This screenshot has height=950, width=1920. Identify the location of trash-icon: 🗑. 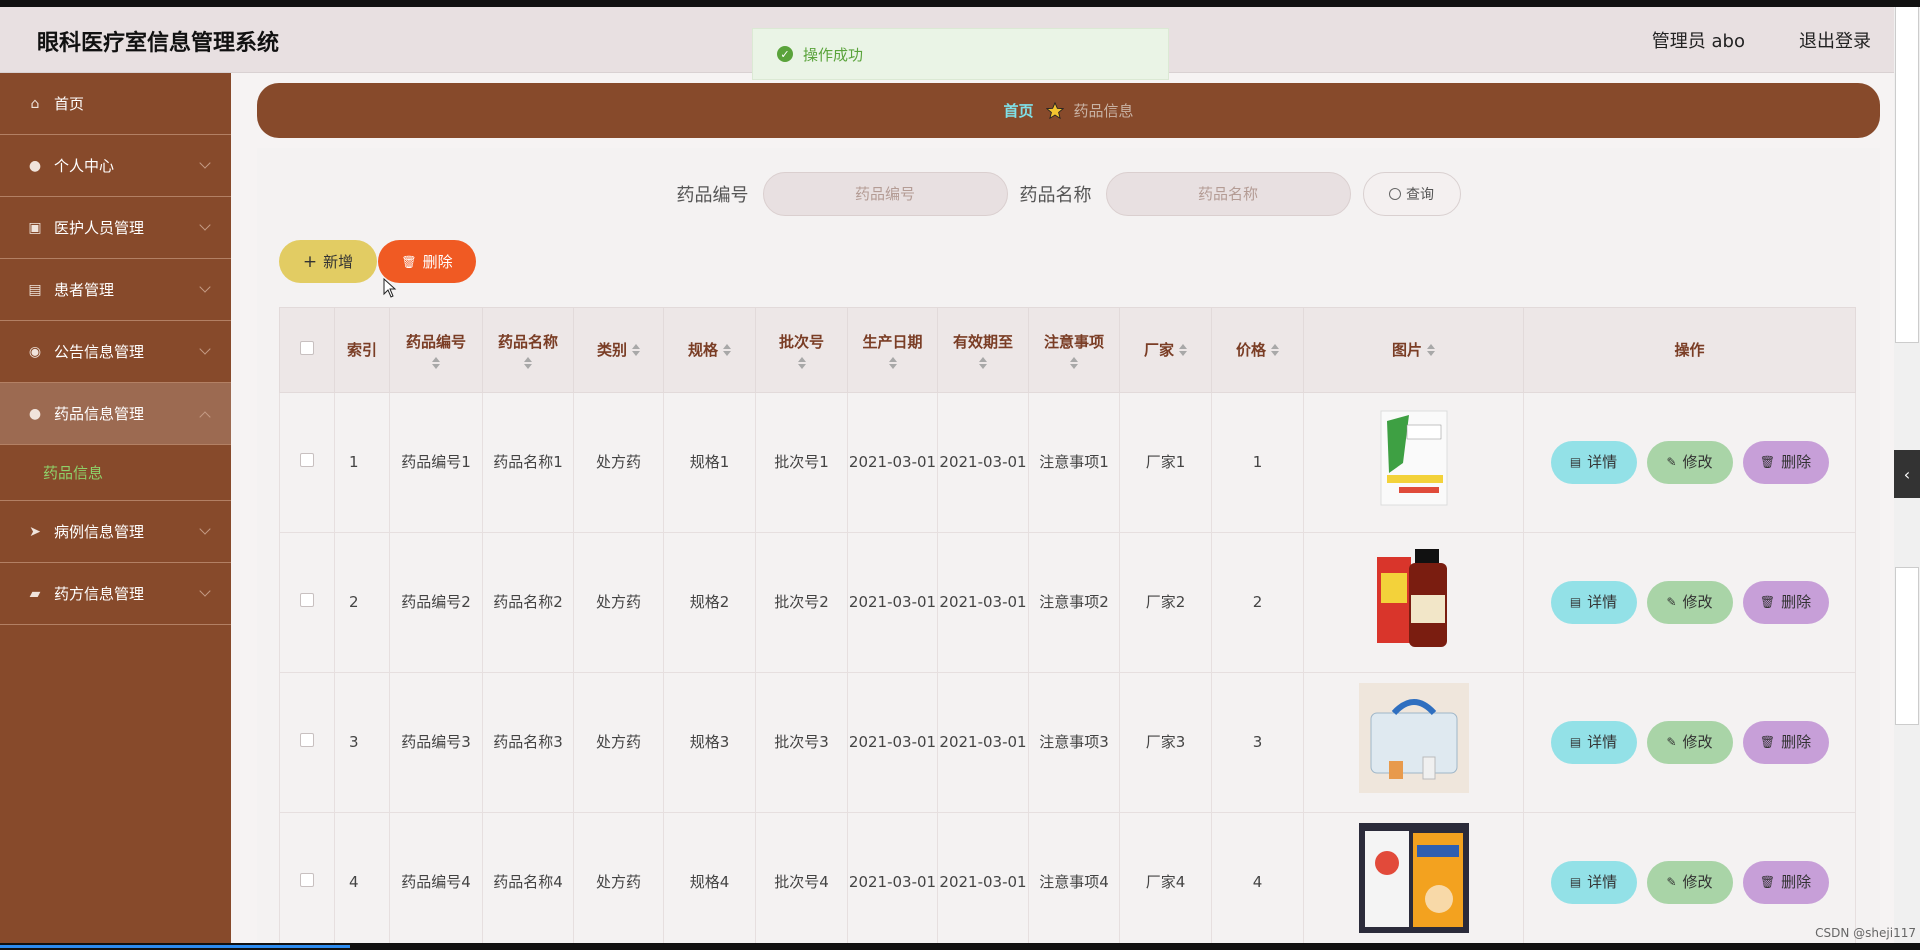
(1767, 882).